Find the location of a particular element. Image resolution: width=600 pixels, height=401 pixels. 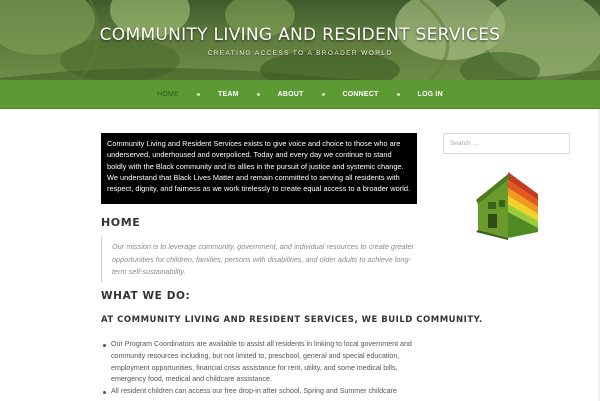

nav-item-team: TEAM is located at coordinates (228, 94).